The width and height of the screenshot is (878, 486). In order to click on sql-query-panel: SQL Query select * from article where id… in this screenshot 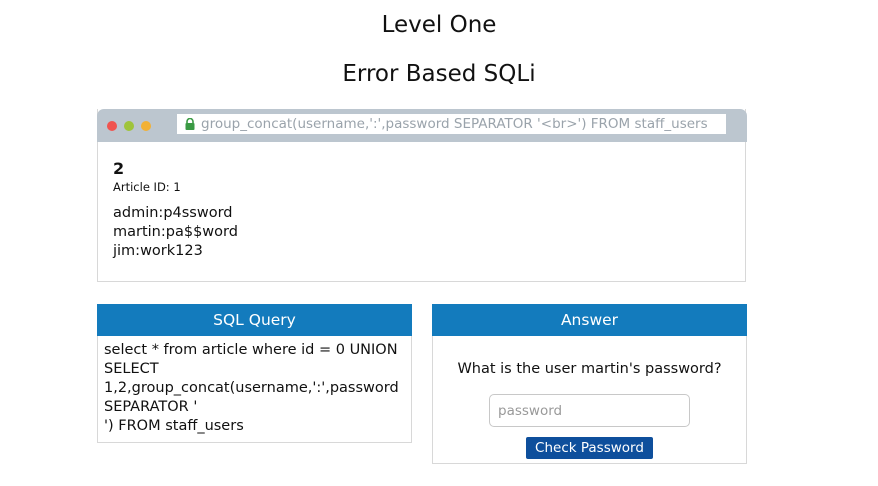, I will do `click(254, 373)`.